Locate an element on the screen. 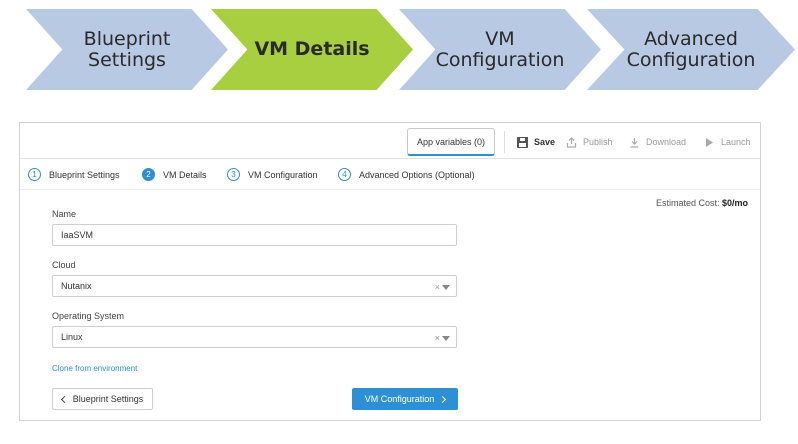 This screenshot has width=798, height=444. step-vm-details: 2 VM Details is located at coordinates (174, 174).